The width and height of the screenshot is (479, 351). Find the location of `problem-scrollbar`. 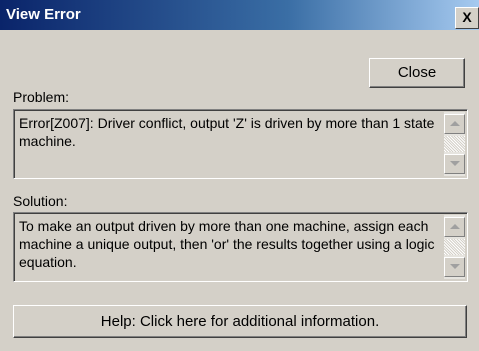

problem-scrollbar is located at coordinates (454, 144).